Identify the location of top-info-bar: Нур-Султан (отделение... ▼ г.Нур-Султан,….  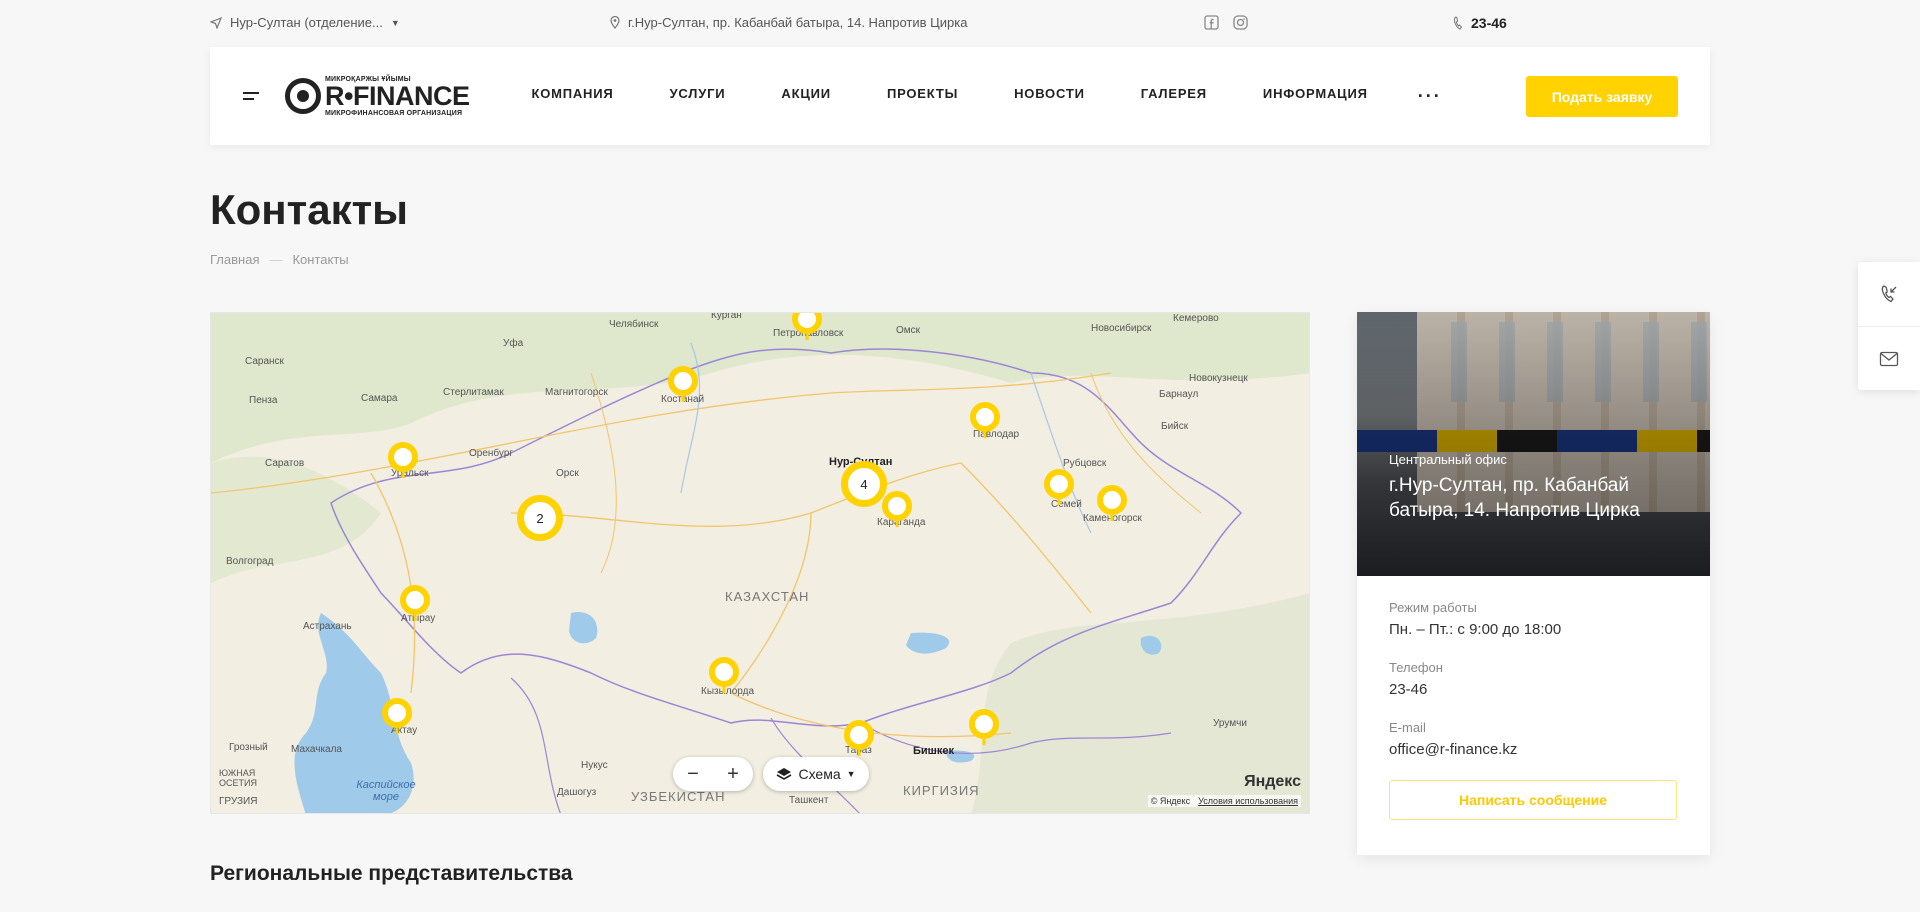
(960, 23).